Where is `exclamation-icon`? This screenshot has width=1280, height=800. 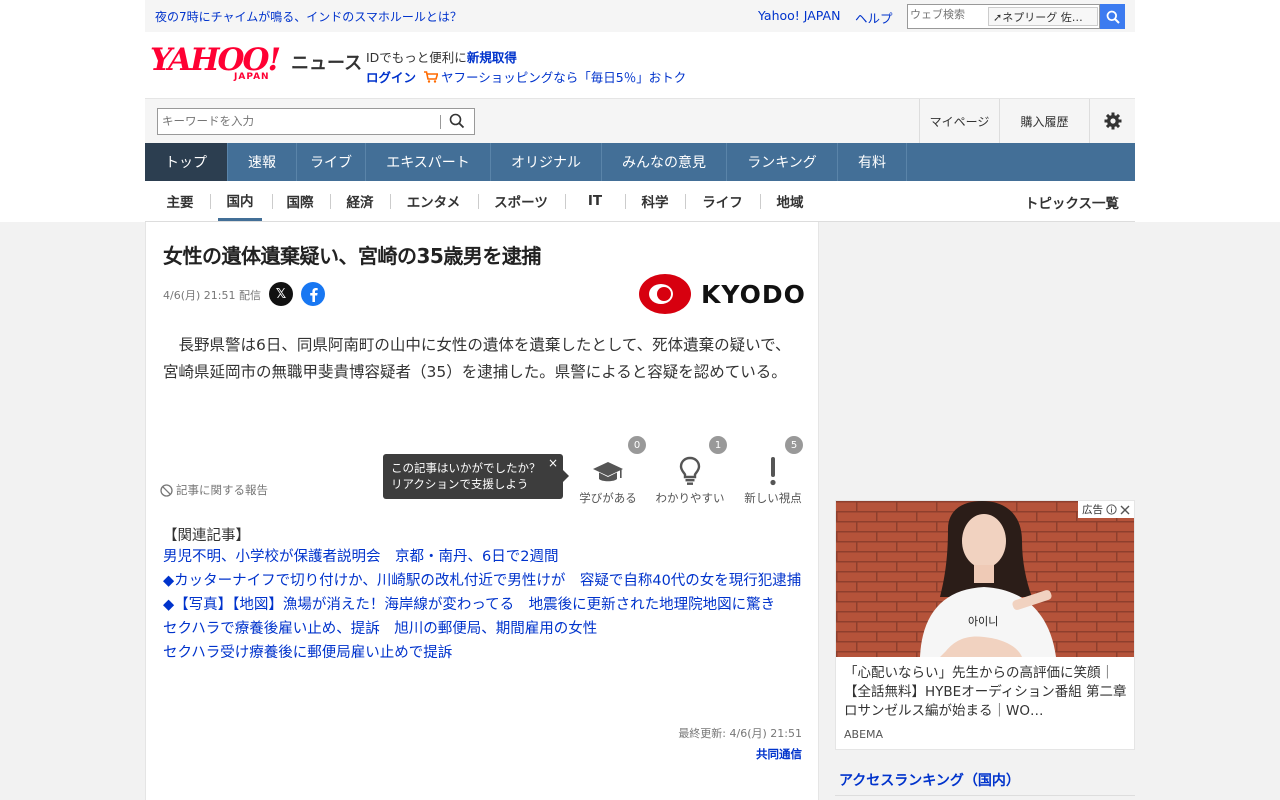
exclamation-icon is located at coordinates (773, 471).